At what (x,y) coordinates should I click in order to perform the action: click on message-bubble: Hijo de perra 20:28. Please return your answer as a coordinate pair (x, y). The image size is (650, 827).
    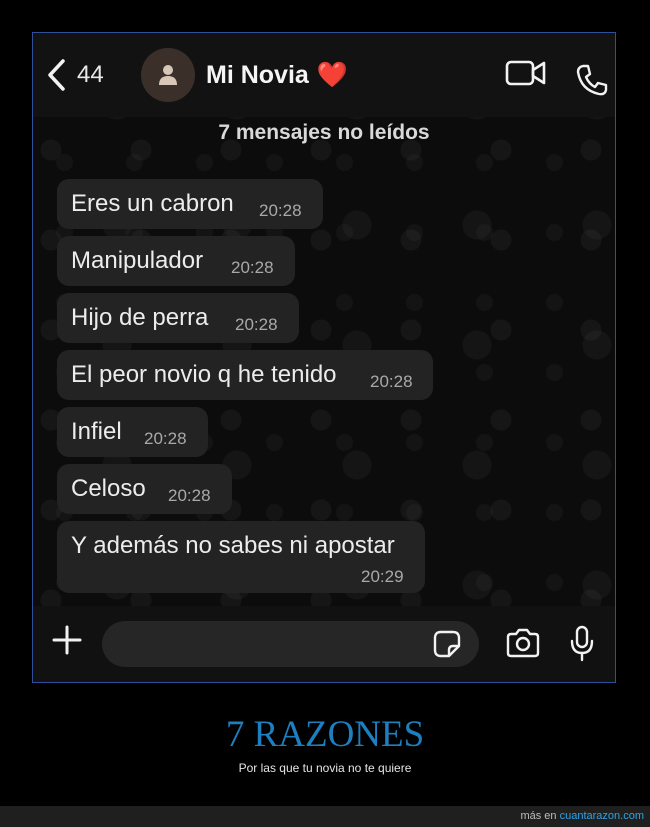
    Looking at the image, I should click on (178, 318).